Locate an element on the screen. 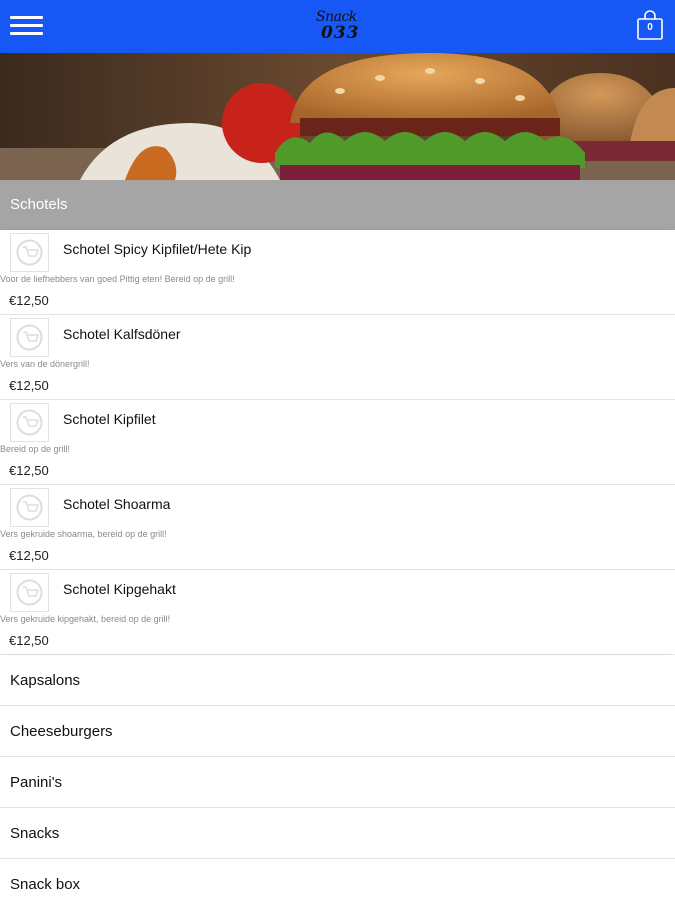 Image resolution: width=675 pixels, height=900 pixels. item-name: Schotel Kipfilet is located at coordinates (109, 419).